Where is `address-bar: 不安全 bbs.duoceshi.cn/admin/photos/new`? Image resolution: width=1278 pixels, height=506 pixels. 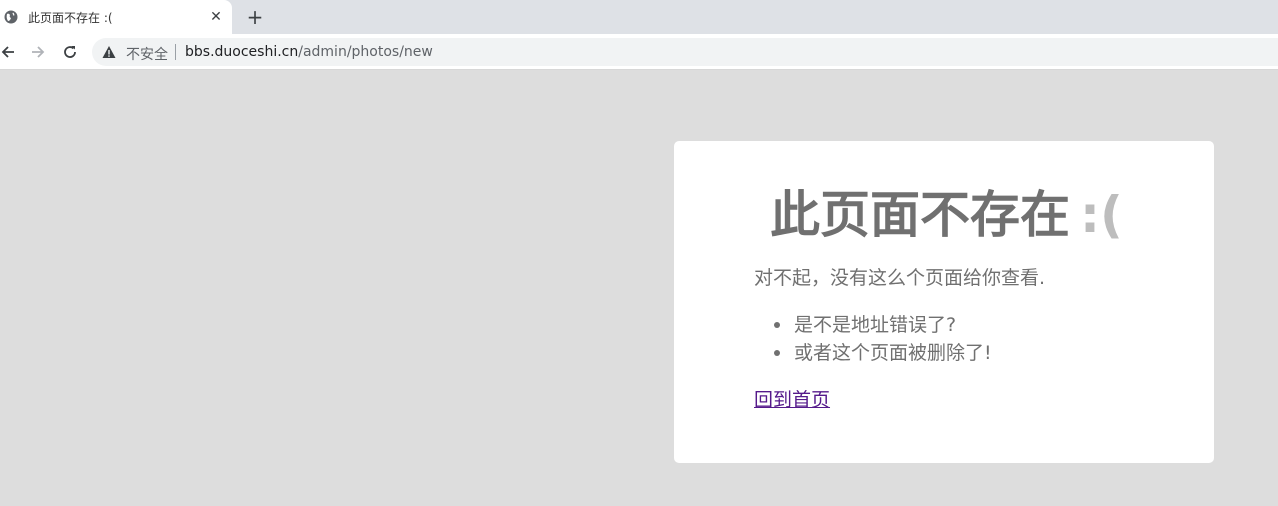
address-bar: 不安全 bbs.duoceshi.cn/admin/photos/new is located at coordinates (685, 52).